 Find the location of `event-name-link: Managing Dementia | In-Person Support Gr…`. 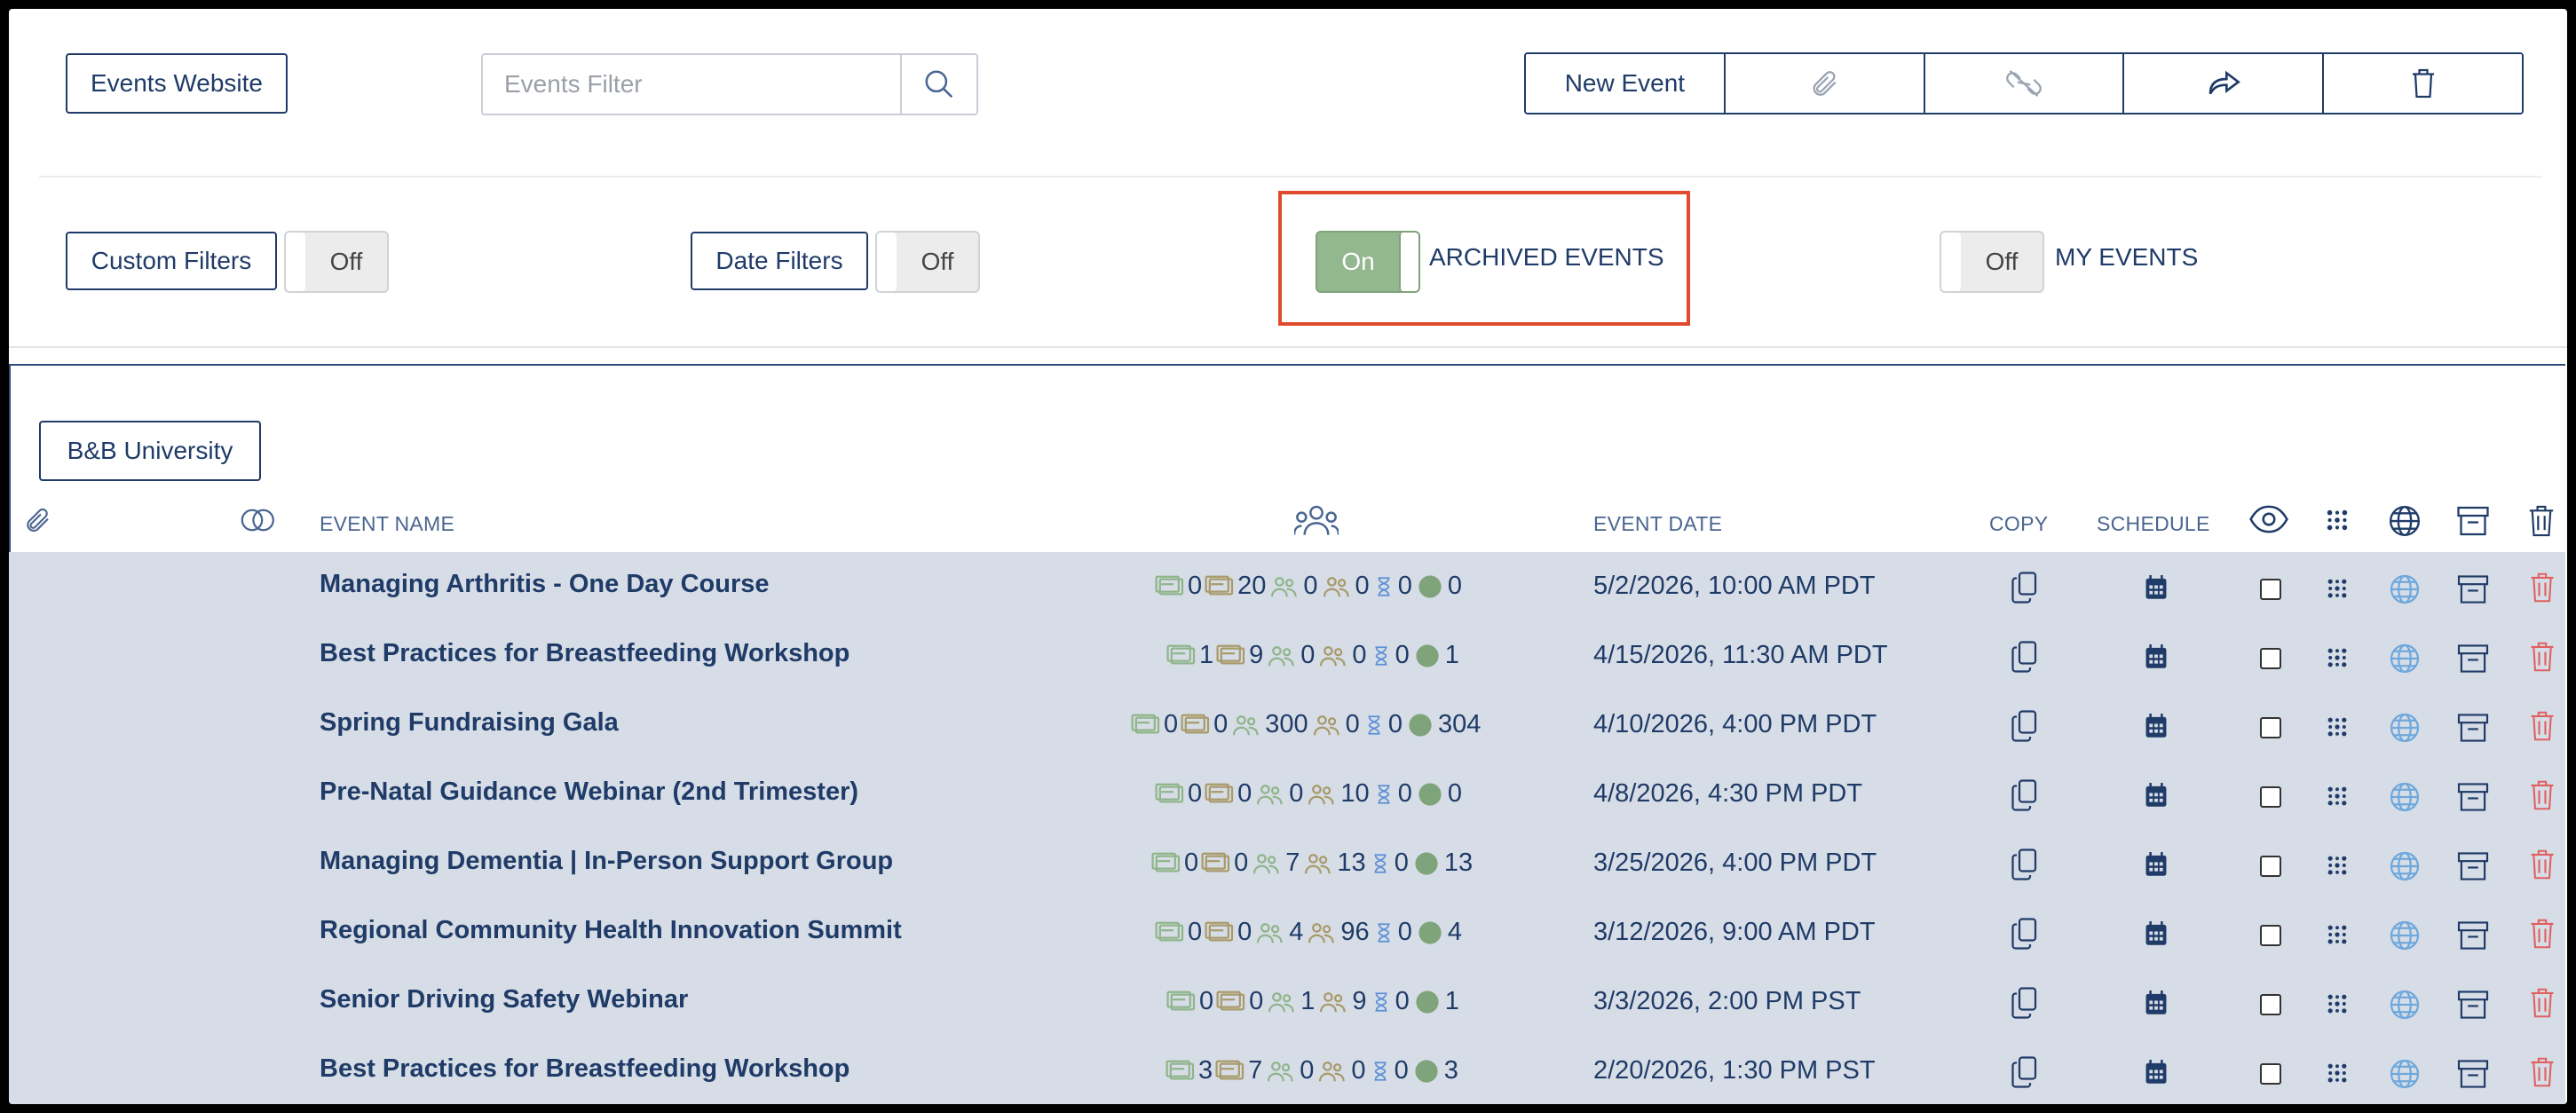

event-name-link: Managing Dementia | In-Person Support Gr… is located at coordinates (606, 862).